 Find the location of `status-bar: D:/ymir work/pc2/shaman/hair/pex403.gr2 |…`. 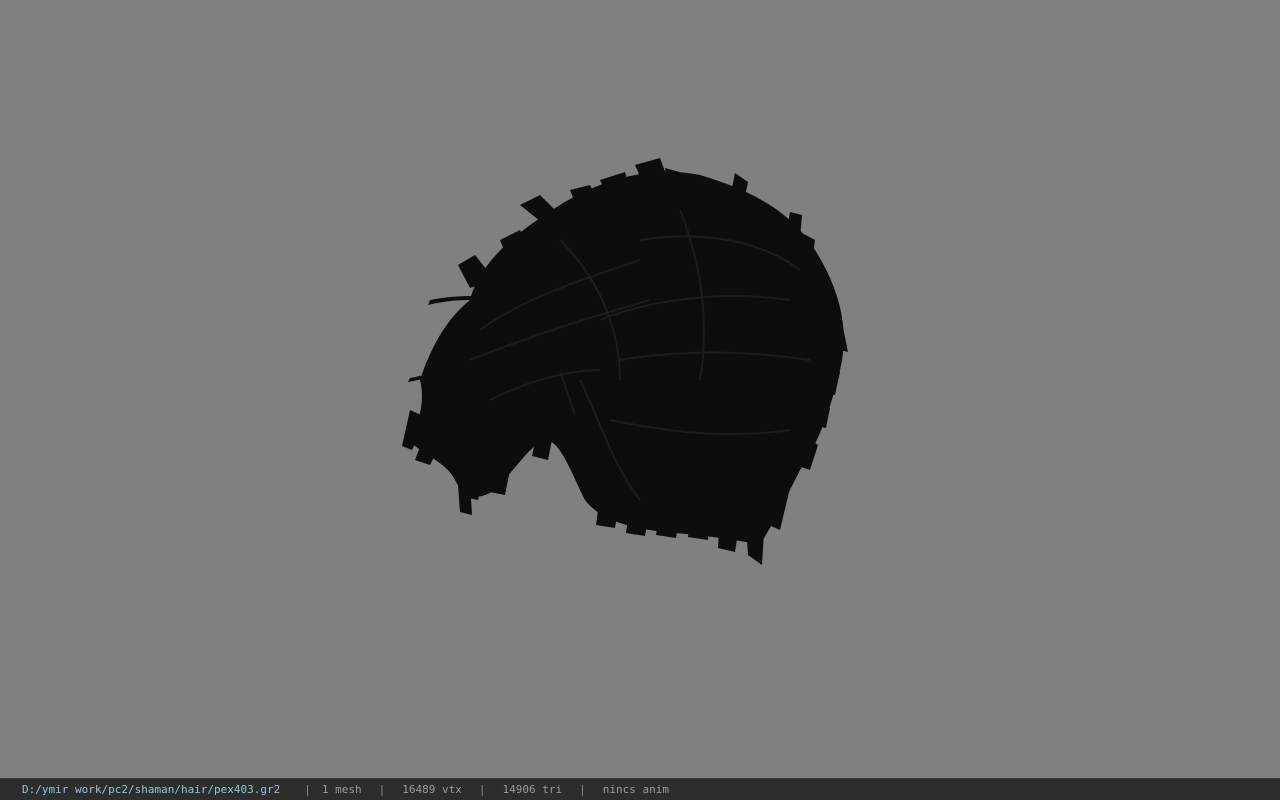

status-bar: D:/ymir work/pc2/shaman/hair/pex403.gr2 |… is located at coordinates (640, 789).